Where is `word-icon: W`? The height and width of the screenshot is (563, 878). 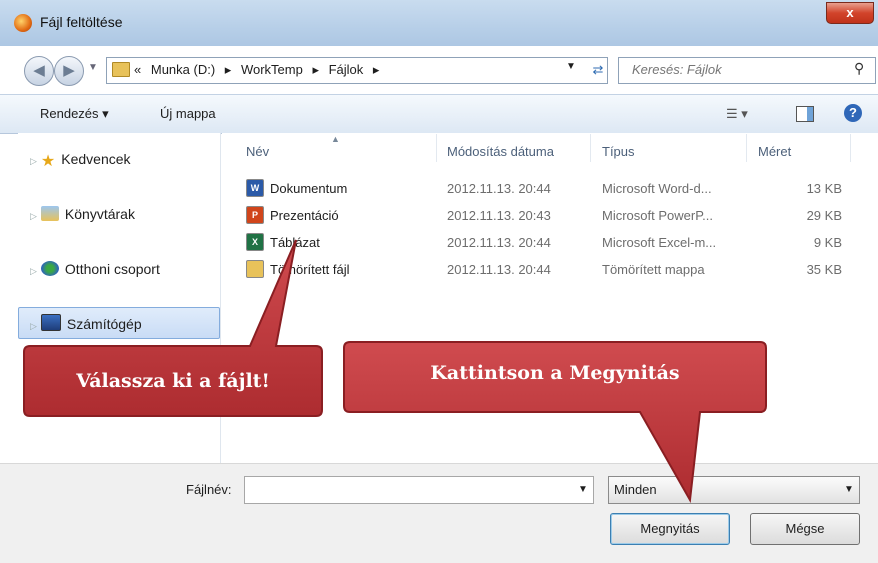
word-icon: W is located at coordinates (255, 188).